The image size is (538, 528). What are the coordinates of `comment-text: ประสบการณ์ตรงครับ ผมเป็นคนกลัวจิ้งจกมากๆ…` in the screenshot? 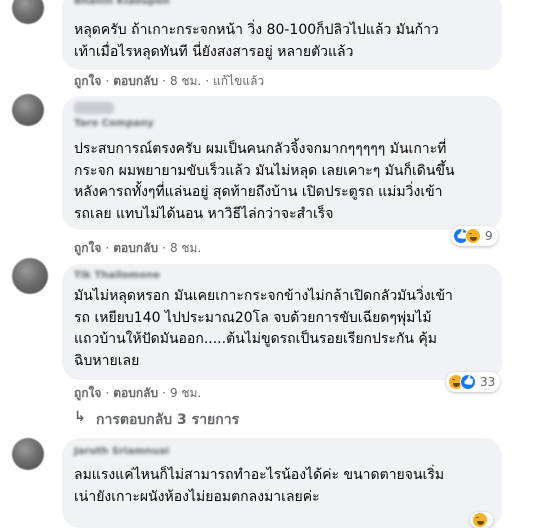 It's located at (264, 181).